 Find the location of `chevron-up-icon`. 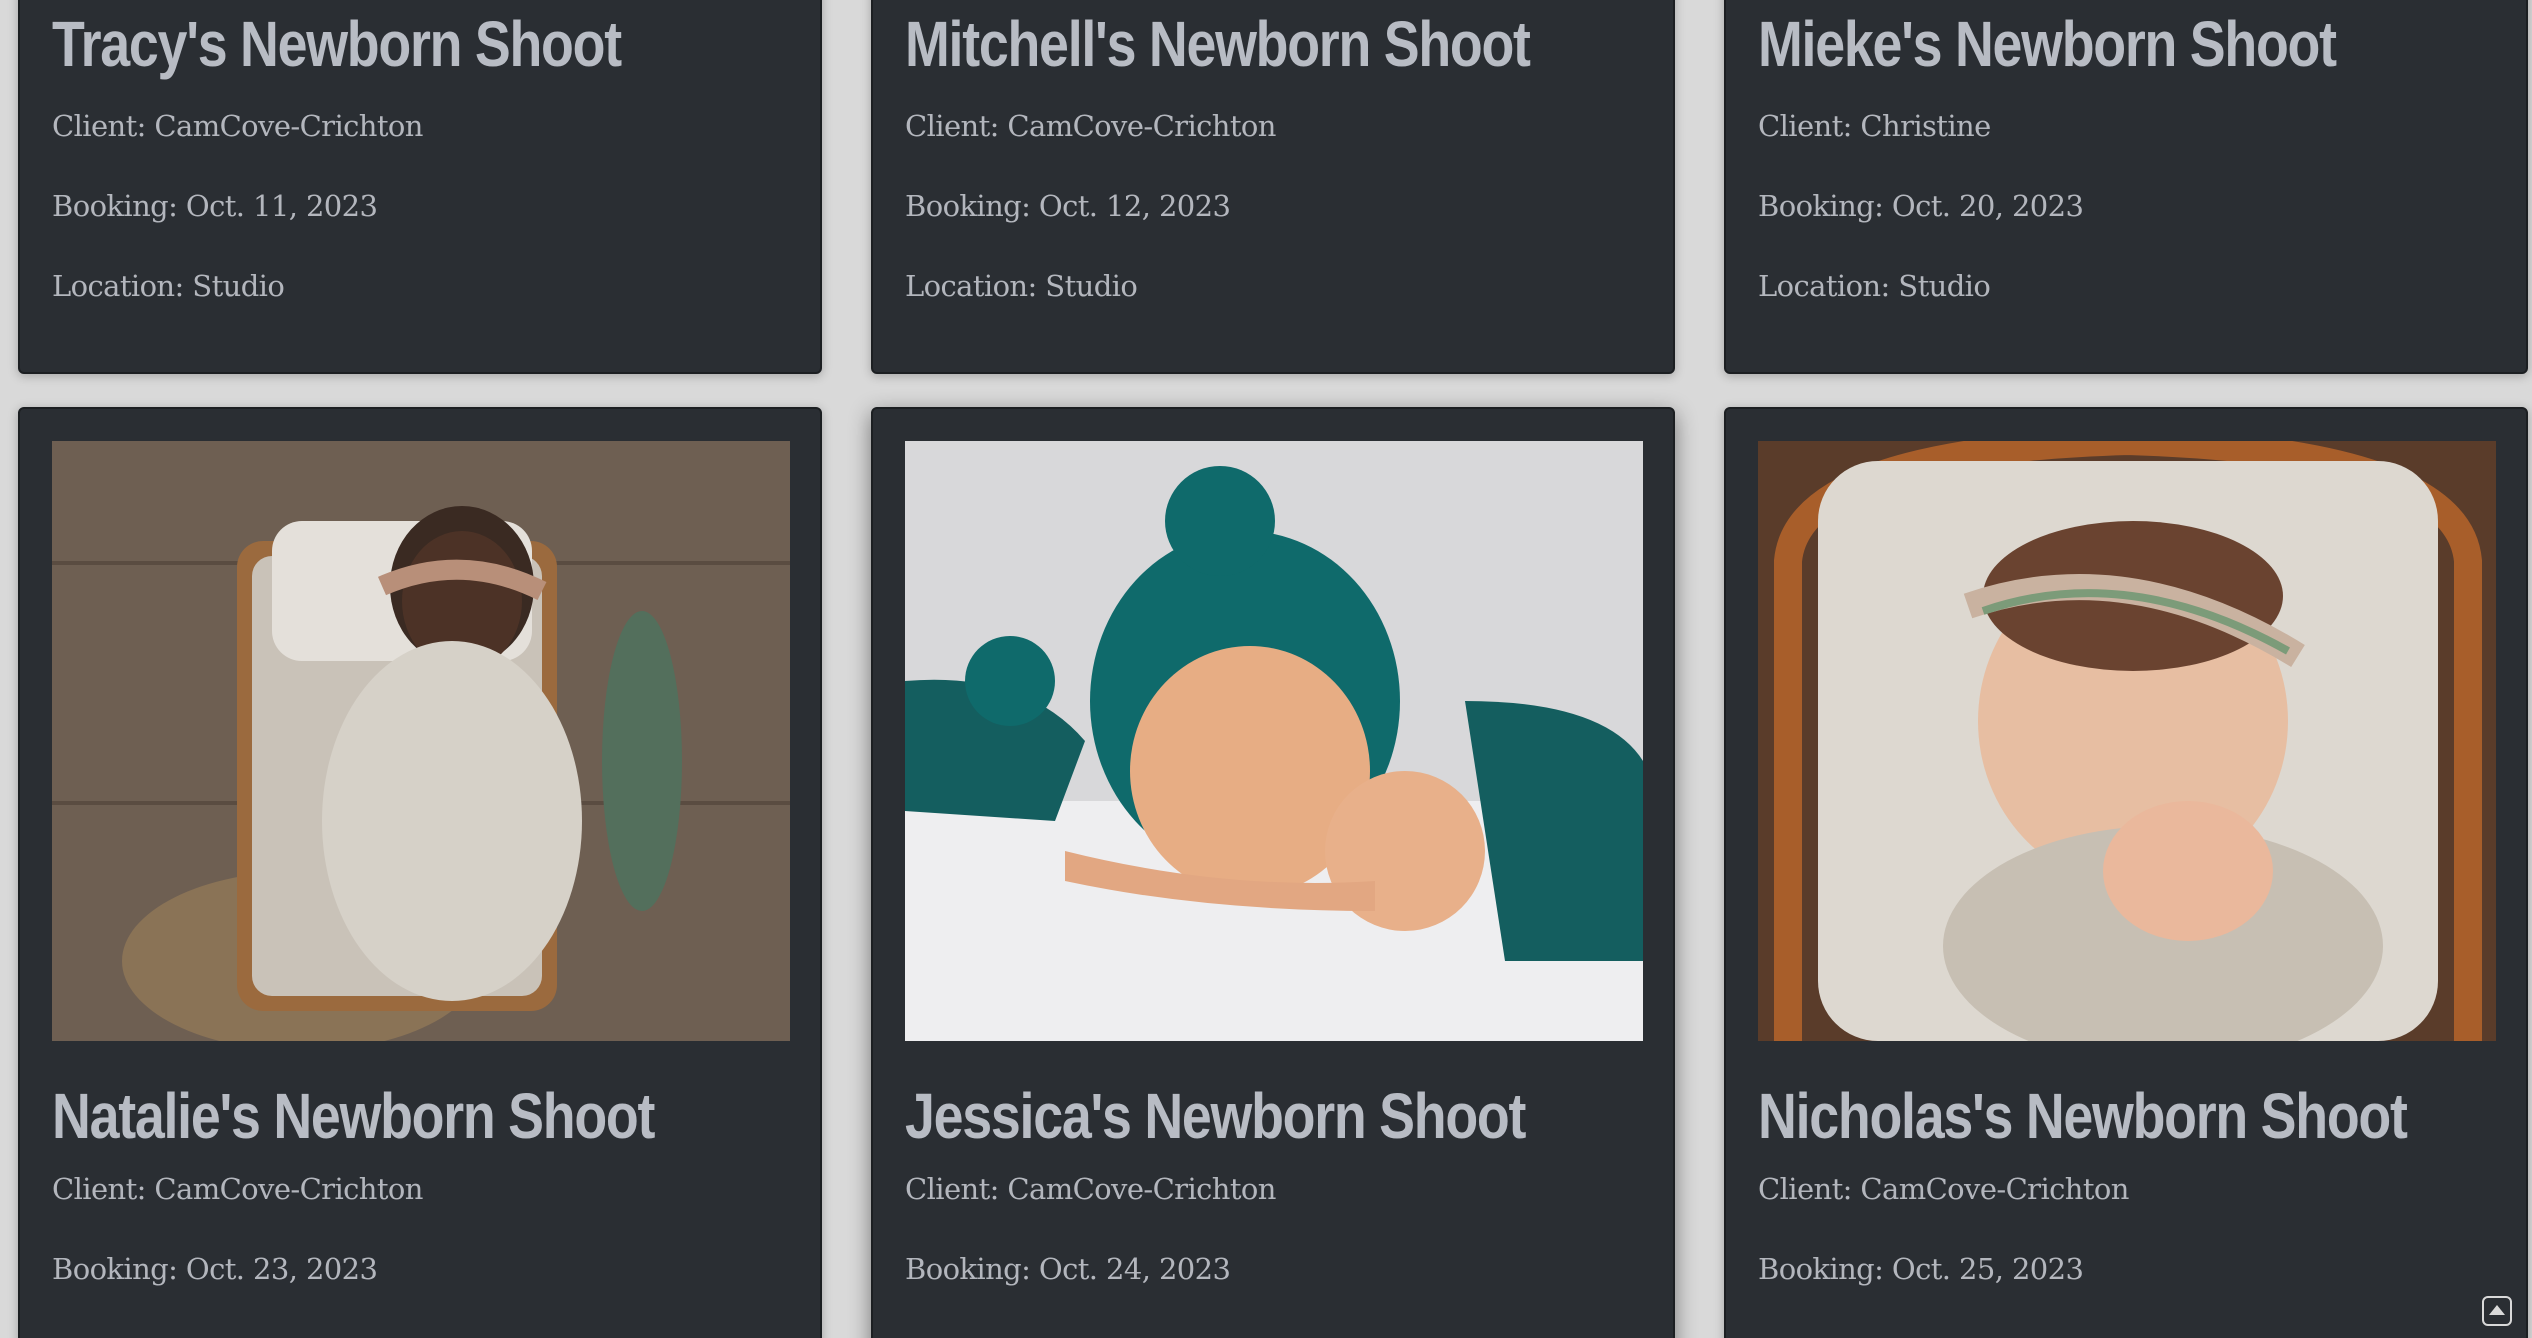

chevron-up-icon is located at coordinates (2497, 1310).